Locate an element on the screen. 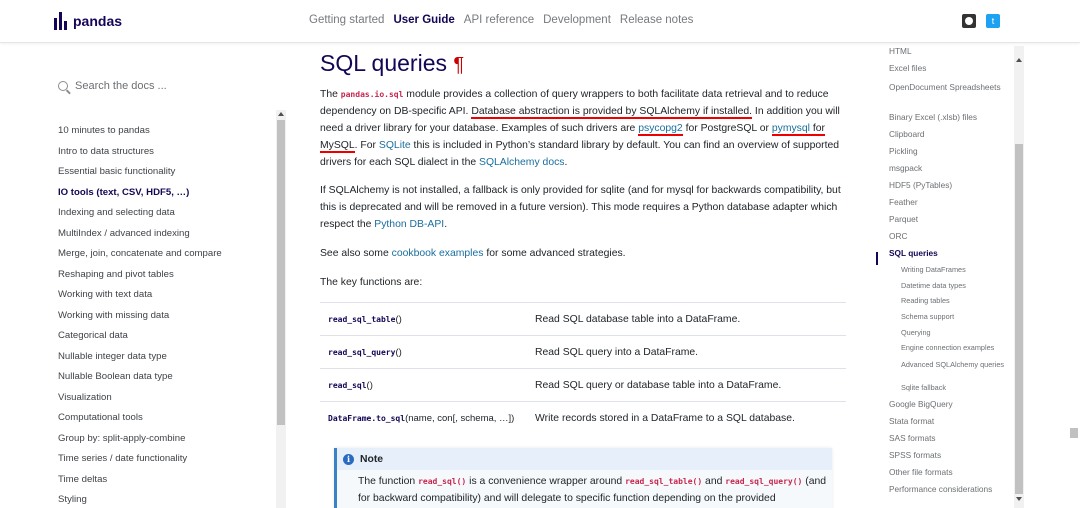 The width and height of the screenshot is (1080, 508). inline-code: read_sql_query() is located at coordinates (763, 481).